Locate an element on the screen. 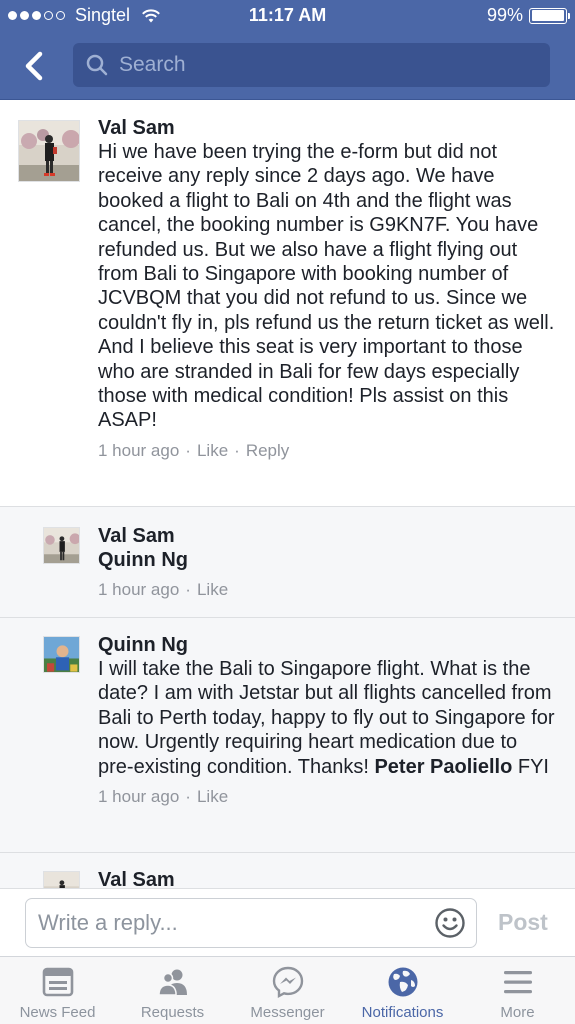 The width and height of the screenshot is (575, 1024). top-header: Singtel 11:17 AM 99% is located at coordinates (287, 50).